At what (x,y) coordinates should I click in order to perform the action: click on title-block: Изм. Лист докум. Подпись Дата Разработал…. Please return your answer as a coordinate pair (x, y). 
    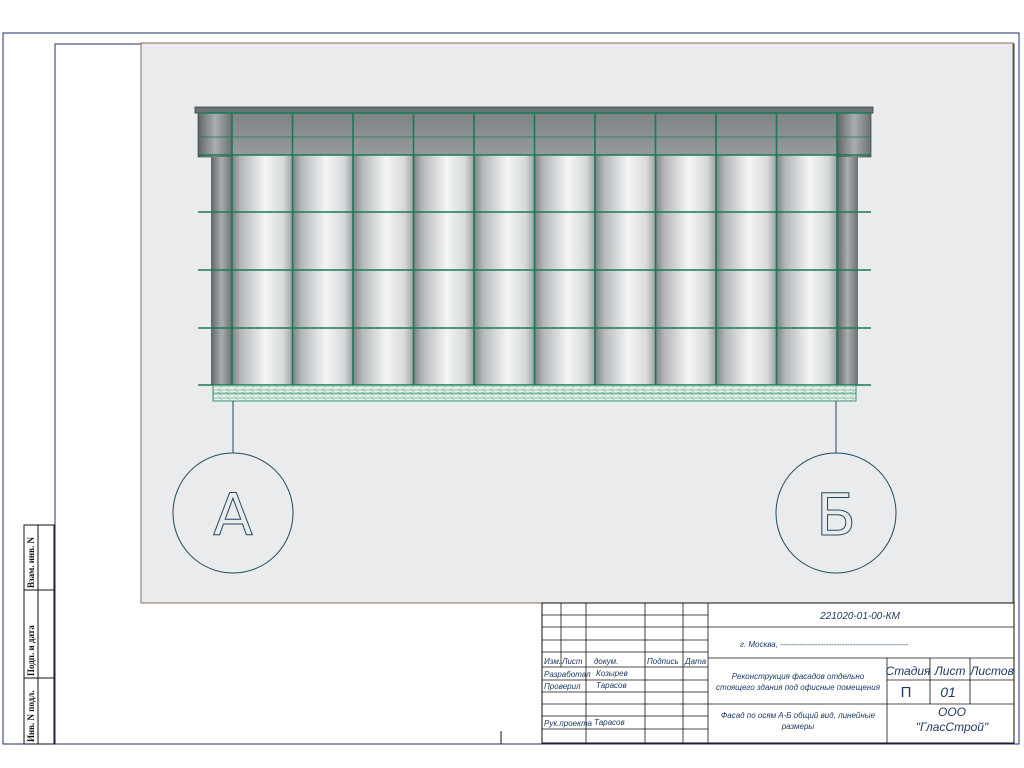
    Looking at the image, I should click on (778, 673).